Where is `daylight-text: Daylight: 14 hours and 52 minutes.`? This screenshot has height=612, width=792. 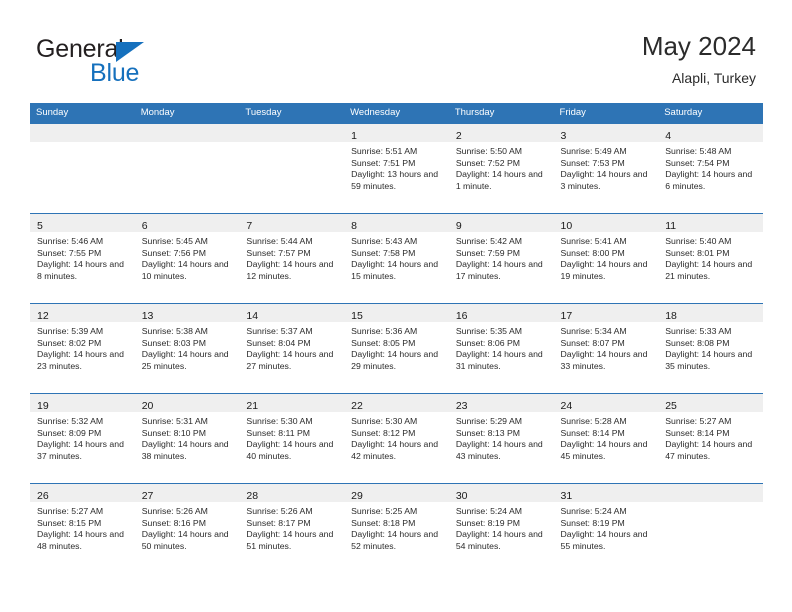 daylight-text: Daylight: 14 hours and 52 minutes. is located at coordinates (395, 540).